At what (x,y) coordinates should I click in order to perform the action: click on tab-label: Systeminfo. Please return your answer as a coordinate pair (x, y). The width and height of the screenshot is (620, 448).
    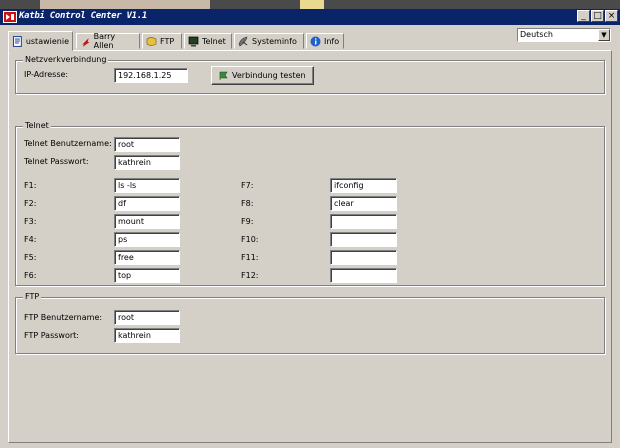
    Looking at the image, I should click on (274, 41).